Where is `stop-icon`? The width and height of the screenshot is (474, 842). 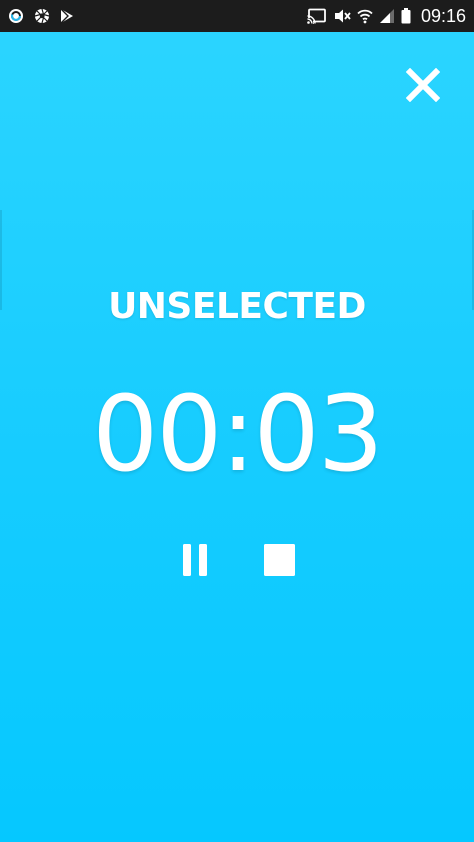
stop-icon is located at coordinates (279, 560).